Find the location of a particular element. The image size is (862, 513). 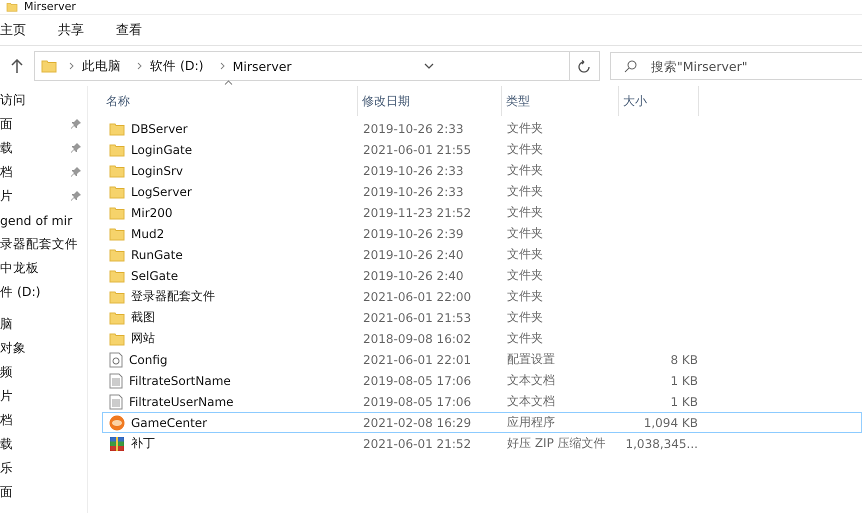

file-name: 网站 is located at coordinates (143, 338).